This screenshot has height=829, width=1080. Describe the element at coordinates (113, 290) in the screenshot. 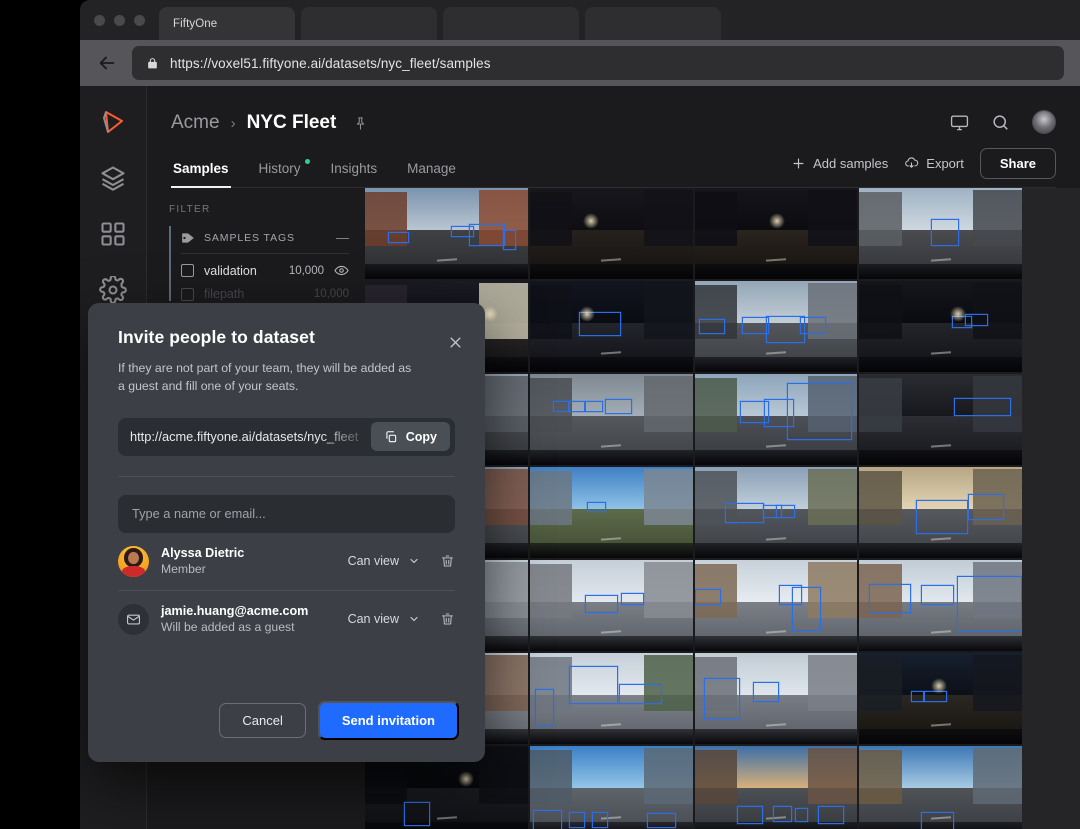

I see `gear-icon` at that location.